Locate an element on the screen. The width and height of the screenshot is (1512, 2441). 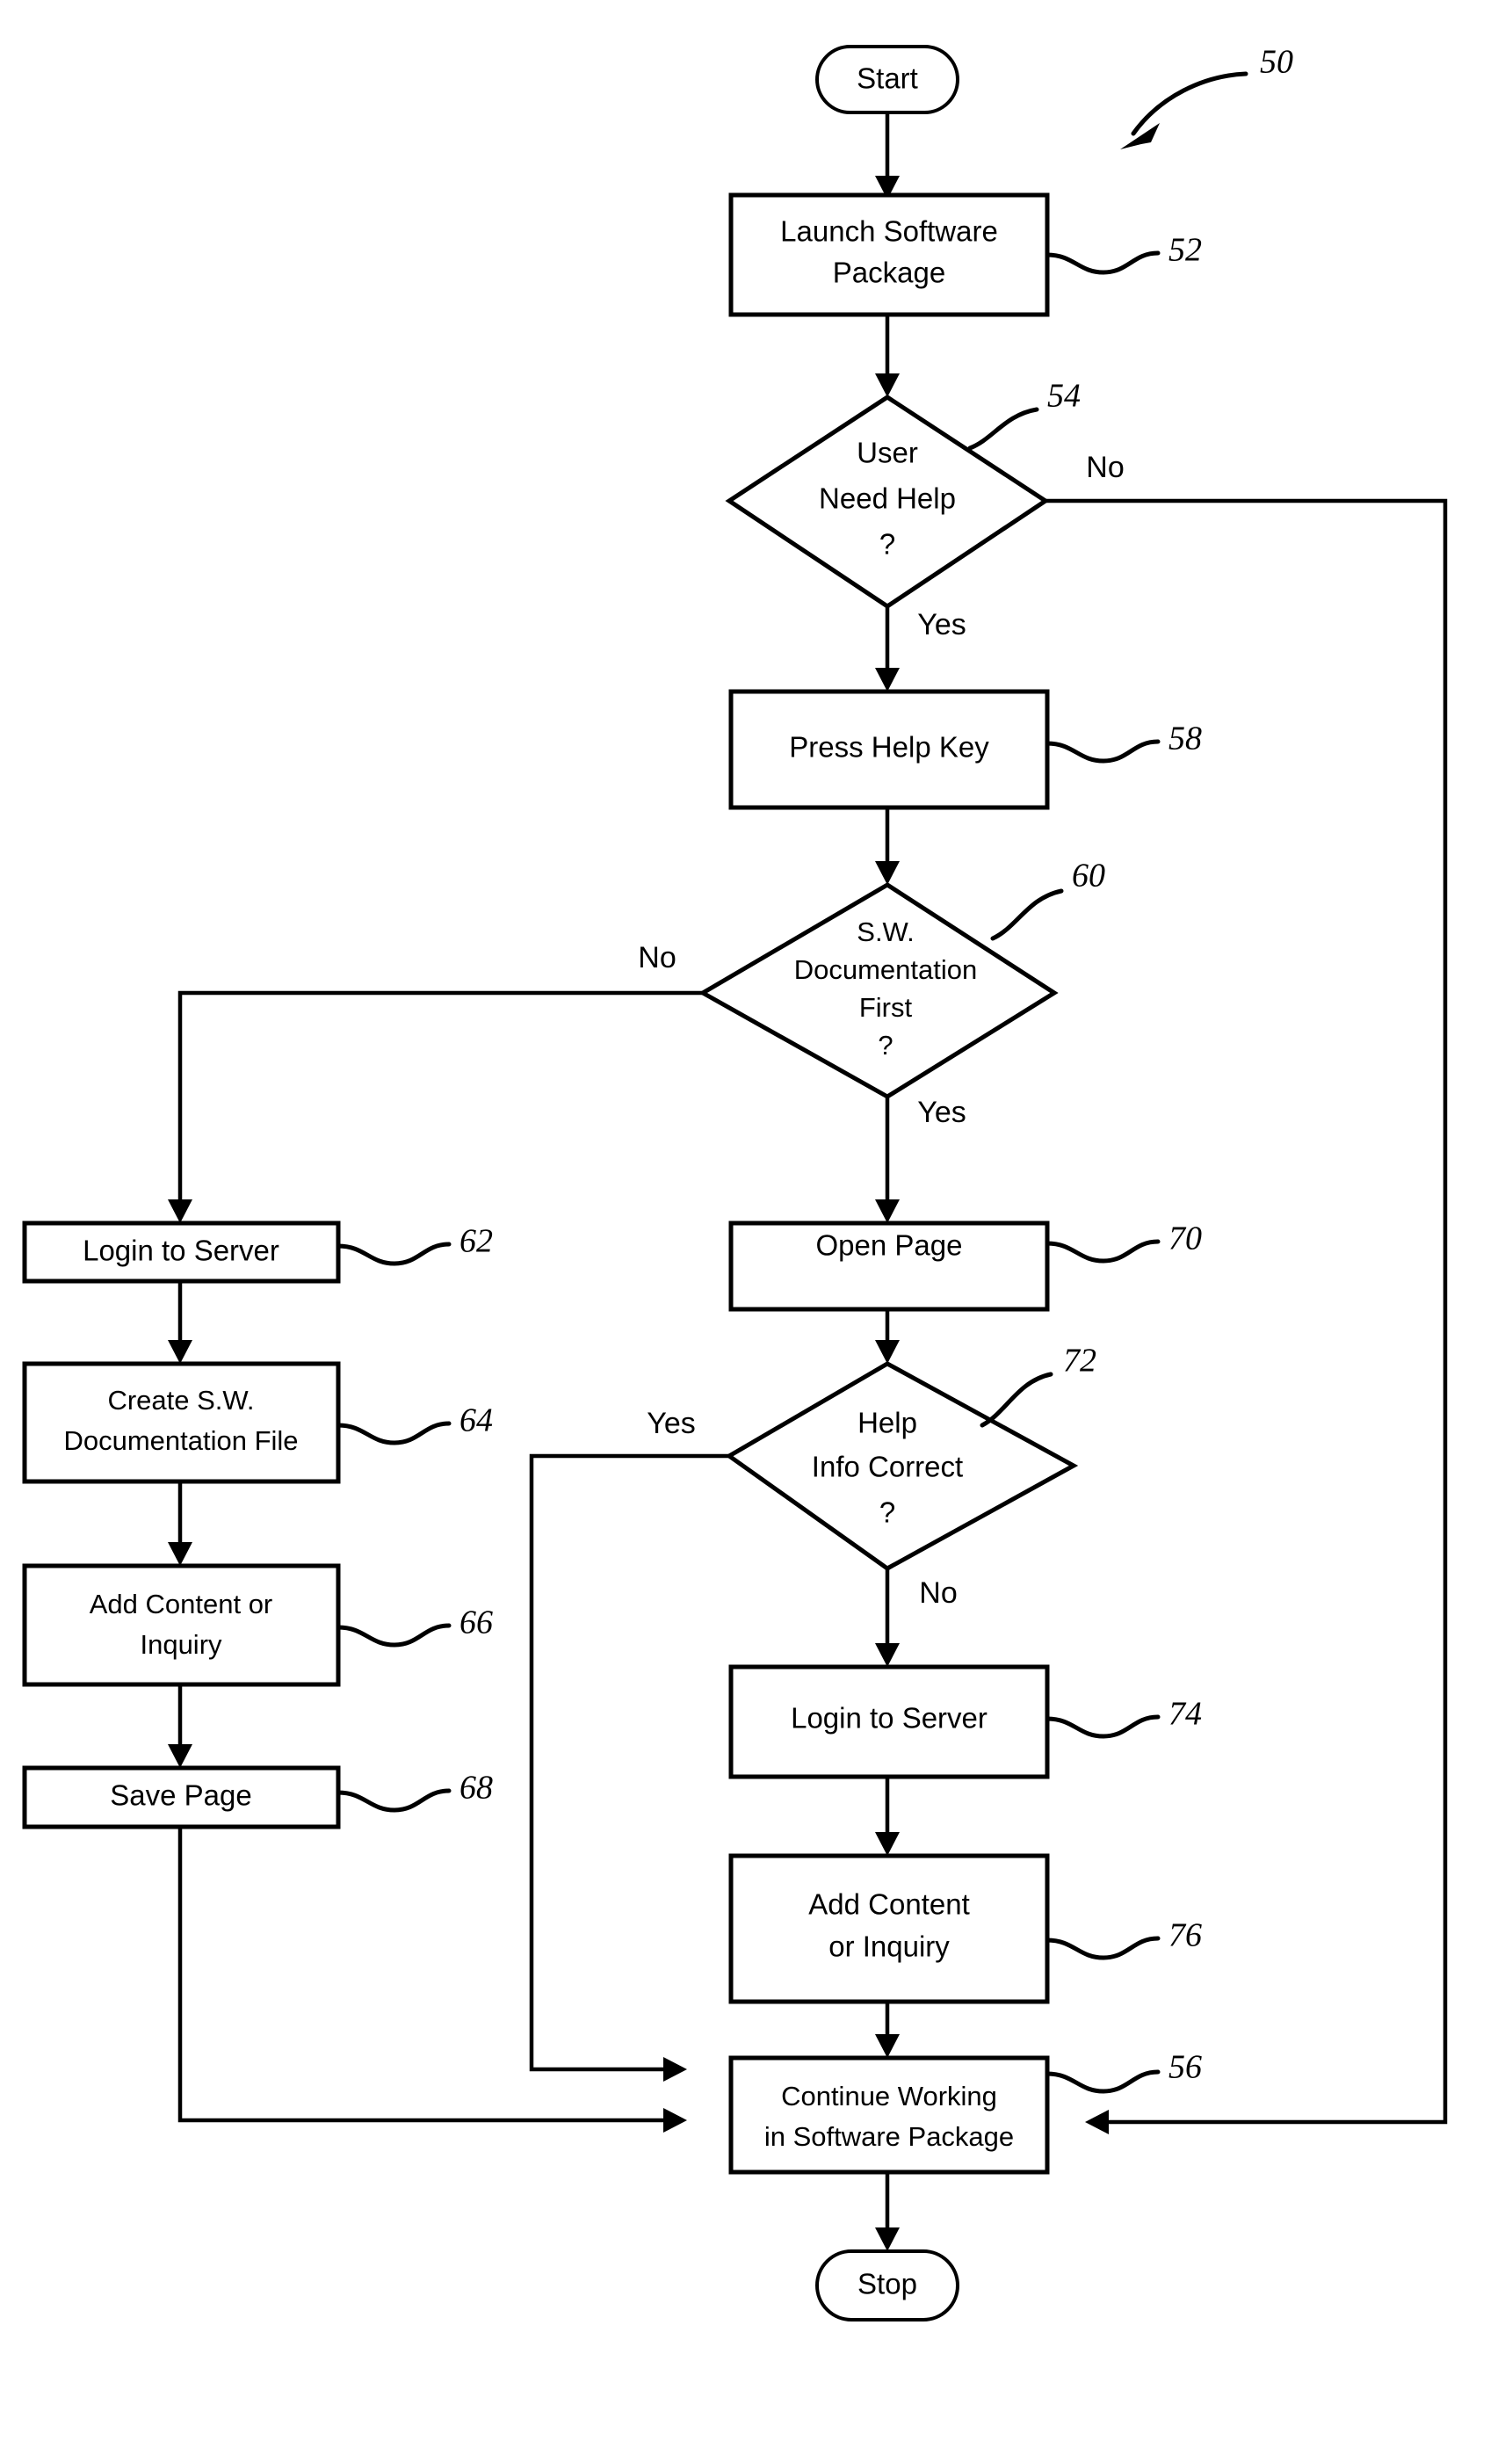
ref-number-66: 66 is located at coordinates (476, 1622).